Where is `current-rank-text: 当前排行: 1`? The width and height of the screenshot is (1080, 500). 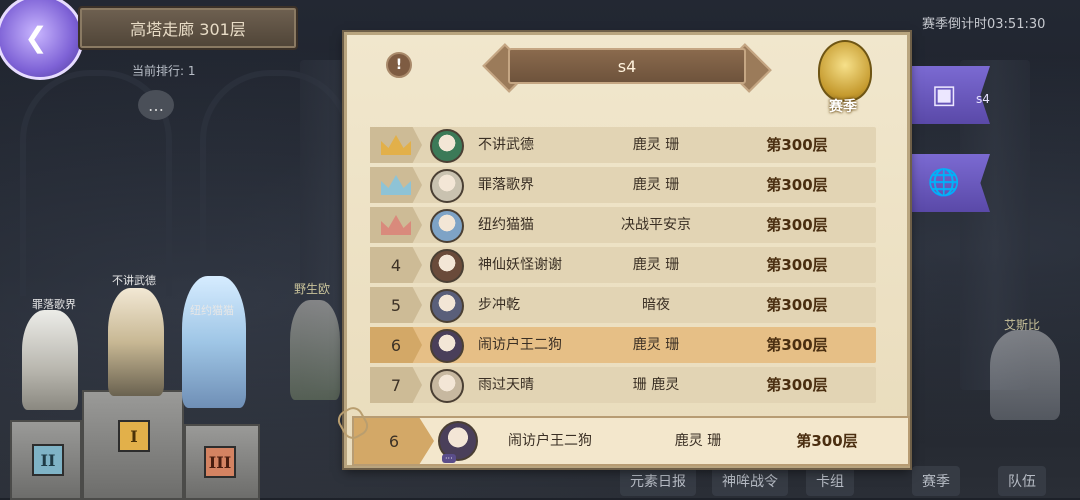 current-rank-text: 当前排行: 1 is located at coordinates (164, 71).